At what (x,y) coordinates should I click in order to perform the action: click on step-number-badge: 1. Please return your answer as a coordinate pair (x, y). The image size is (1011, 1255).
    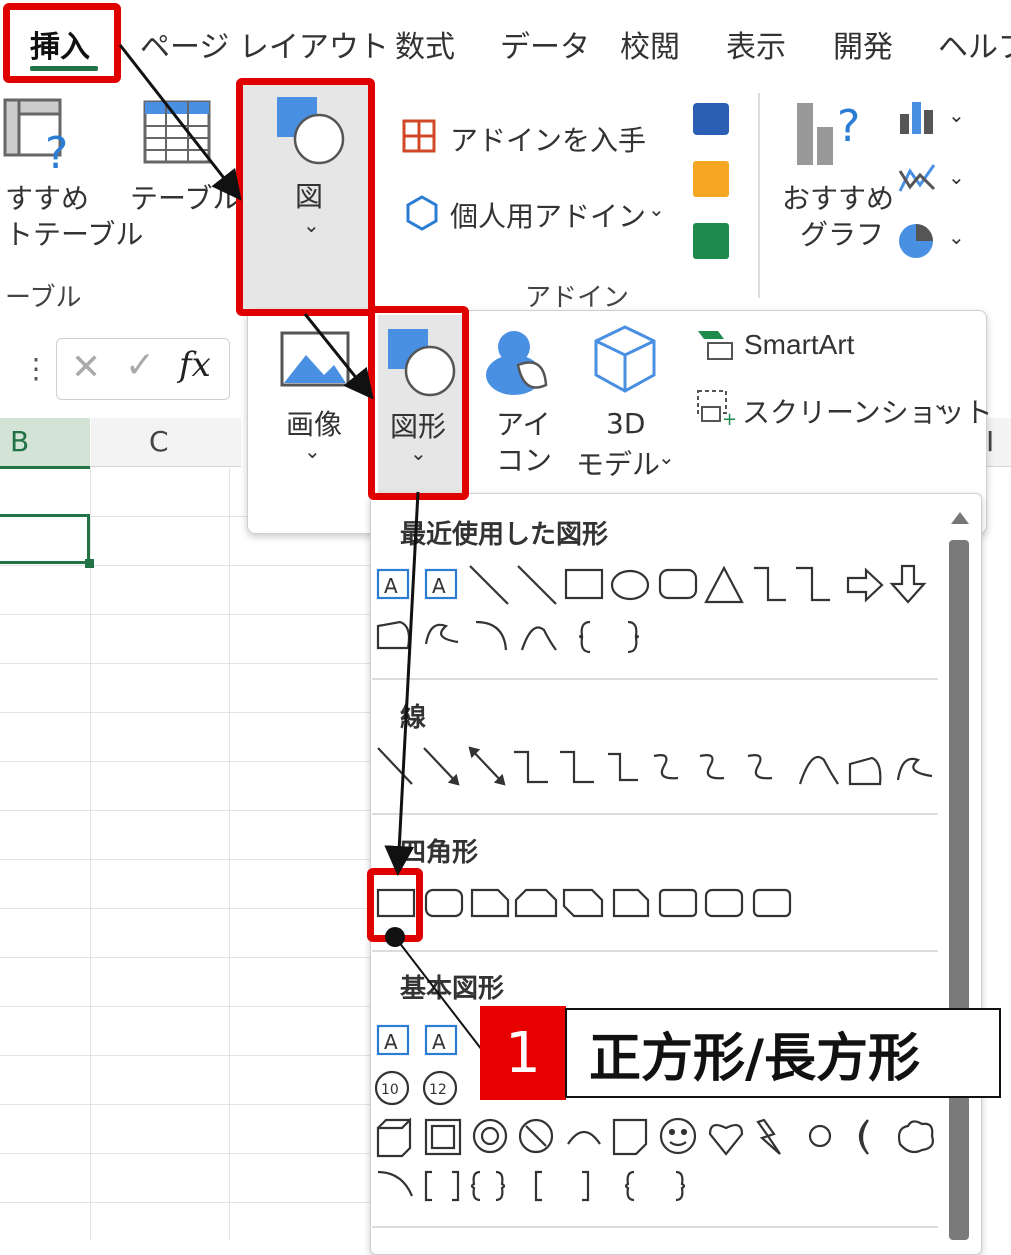
    Looking at the image, I should click on (523, 1053).